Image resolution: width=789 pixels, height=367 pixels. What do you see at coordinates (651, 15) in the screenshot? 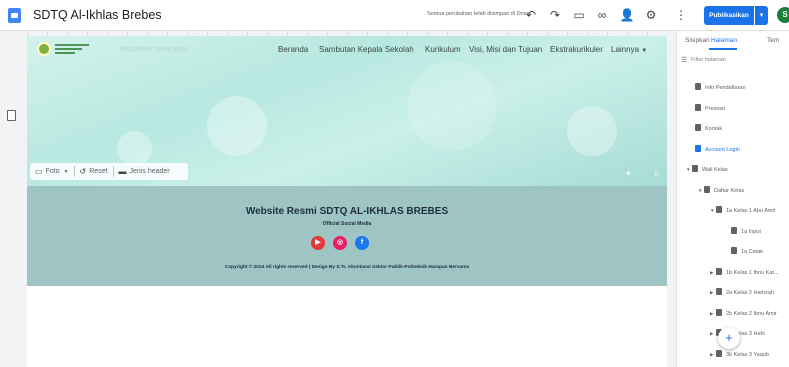
I see `settings-icon: ⚙` at bounding box center [651, 15].